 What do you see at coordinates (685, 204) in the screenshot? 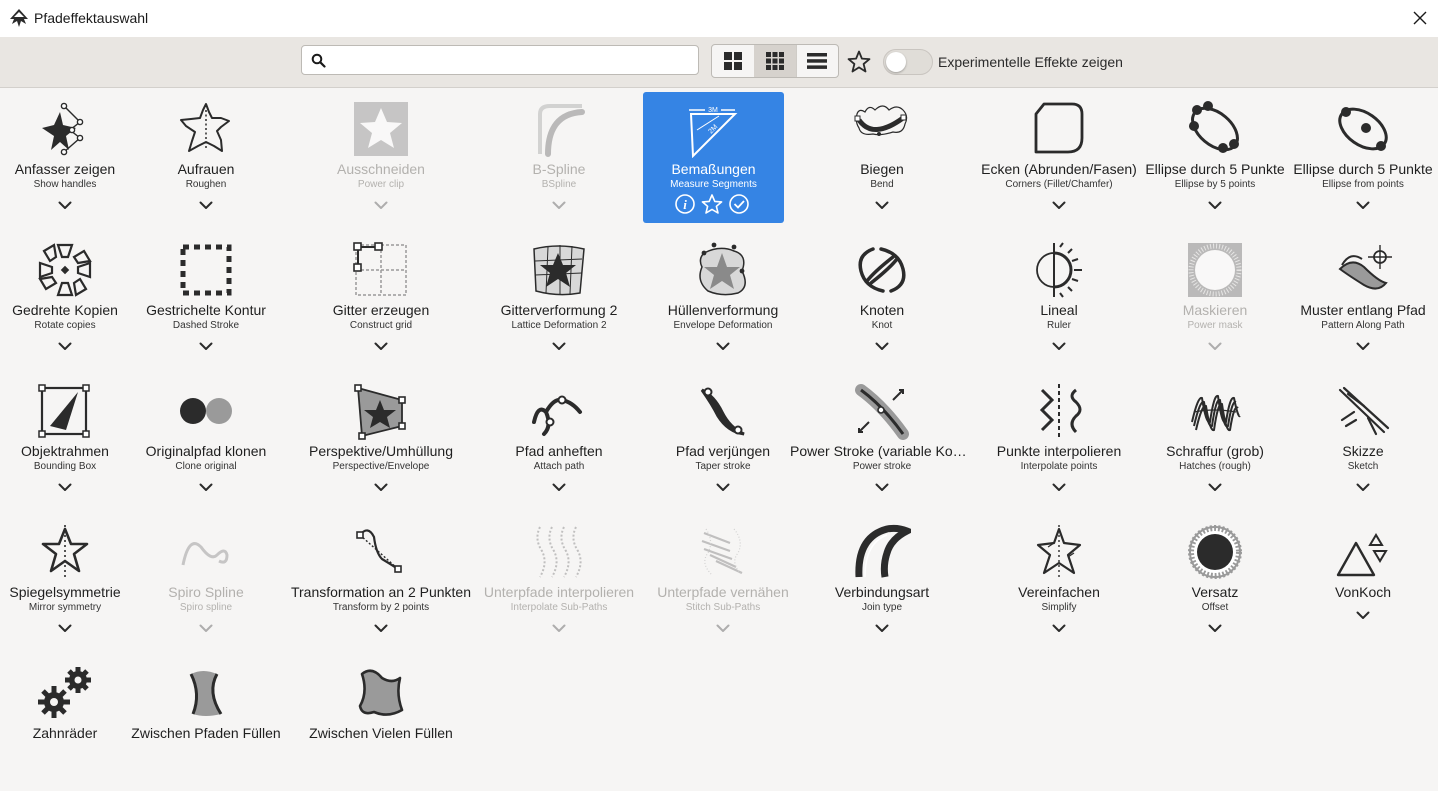
I see `info-icon: i` at bounding box center [685, 204].